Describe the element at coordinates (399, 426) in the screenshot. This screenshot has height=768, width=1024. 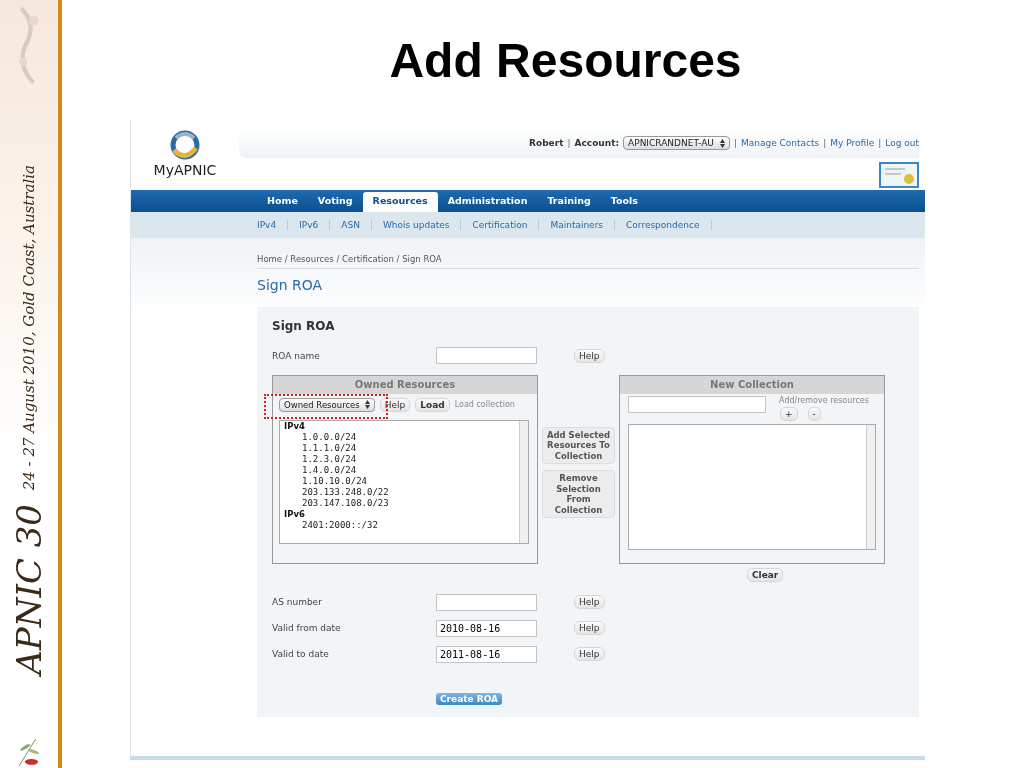
I see `tree-group: IPv4` at that location.